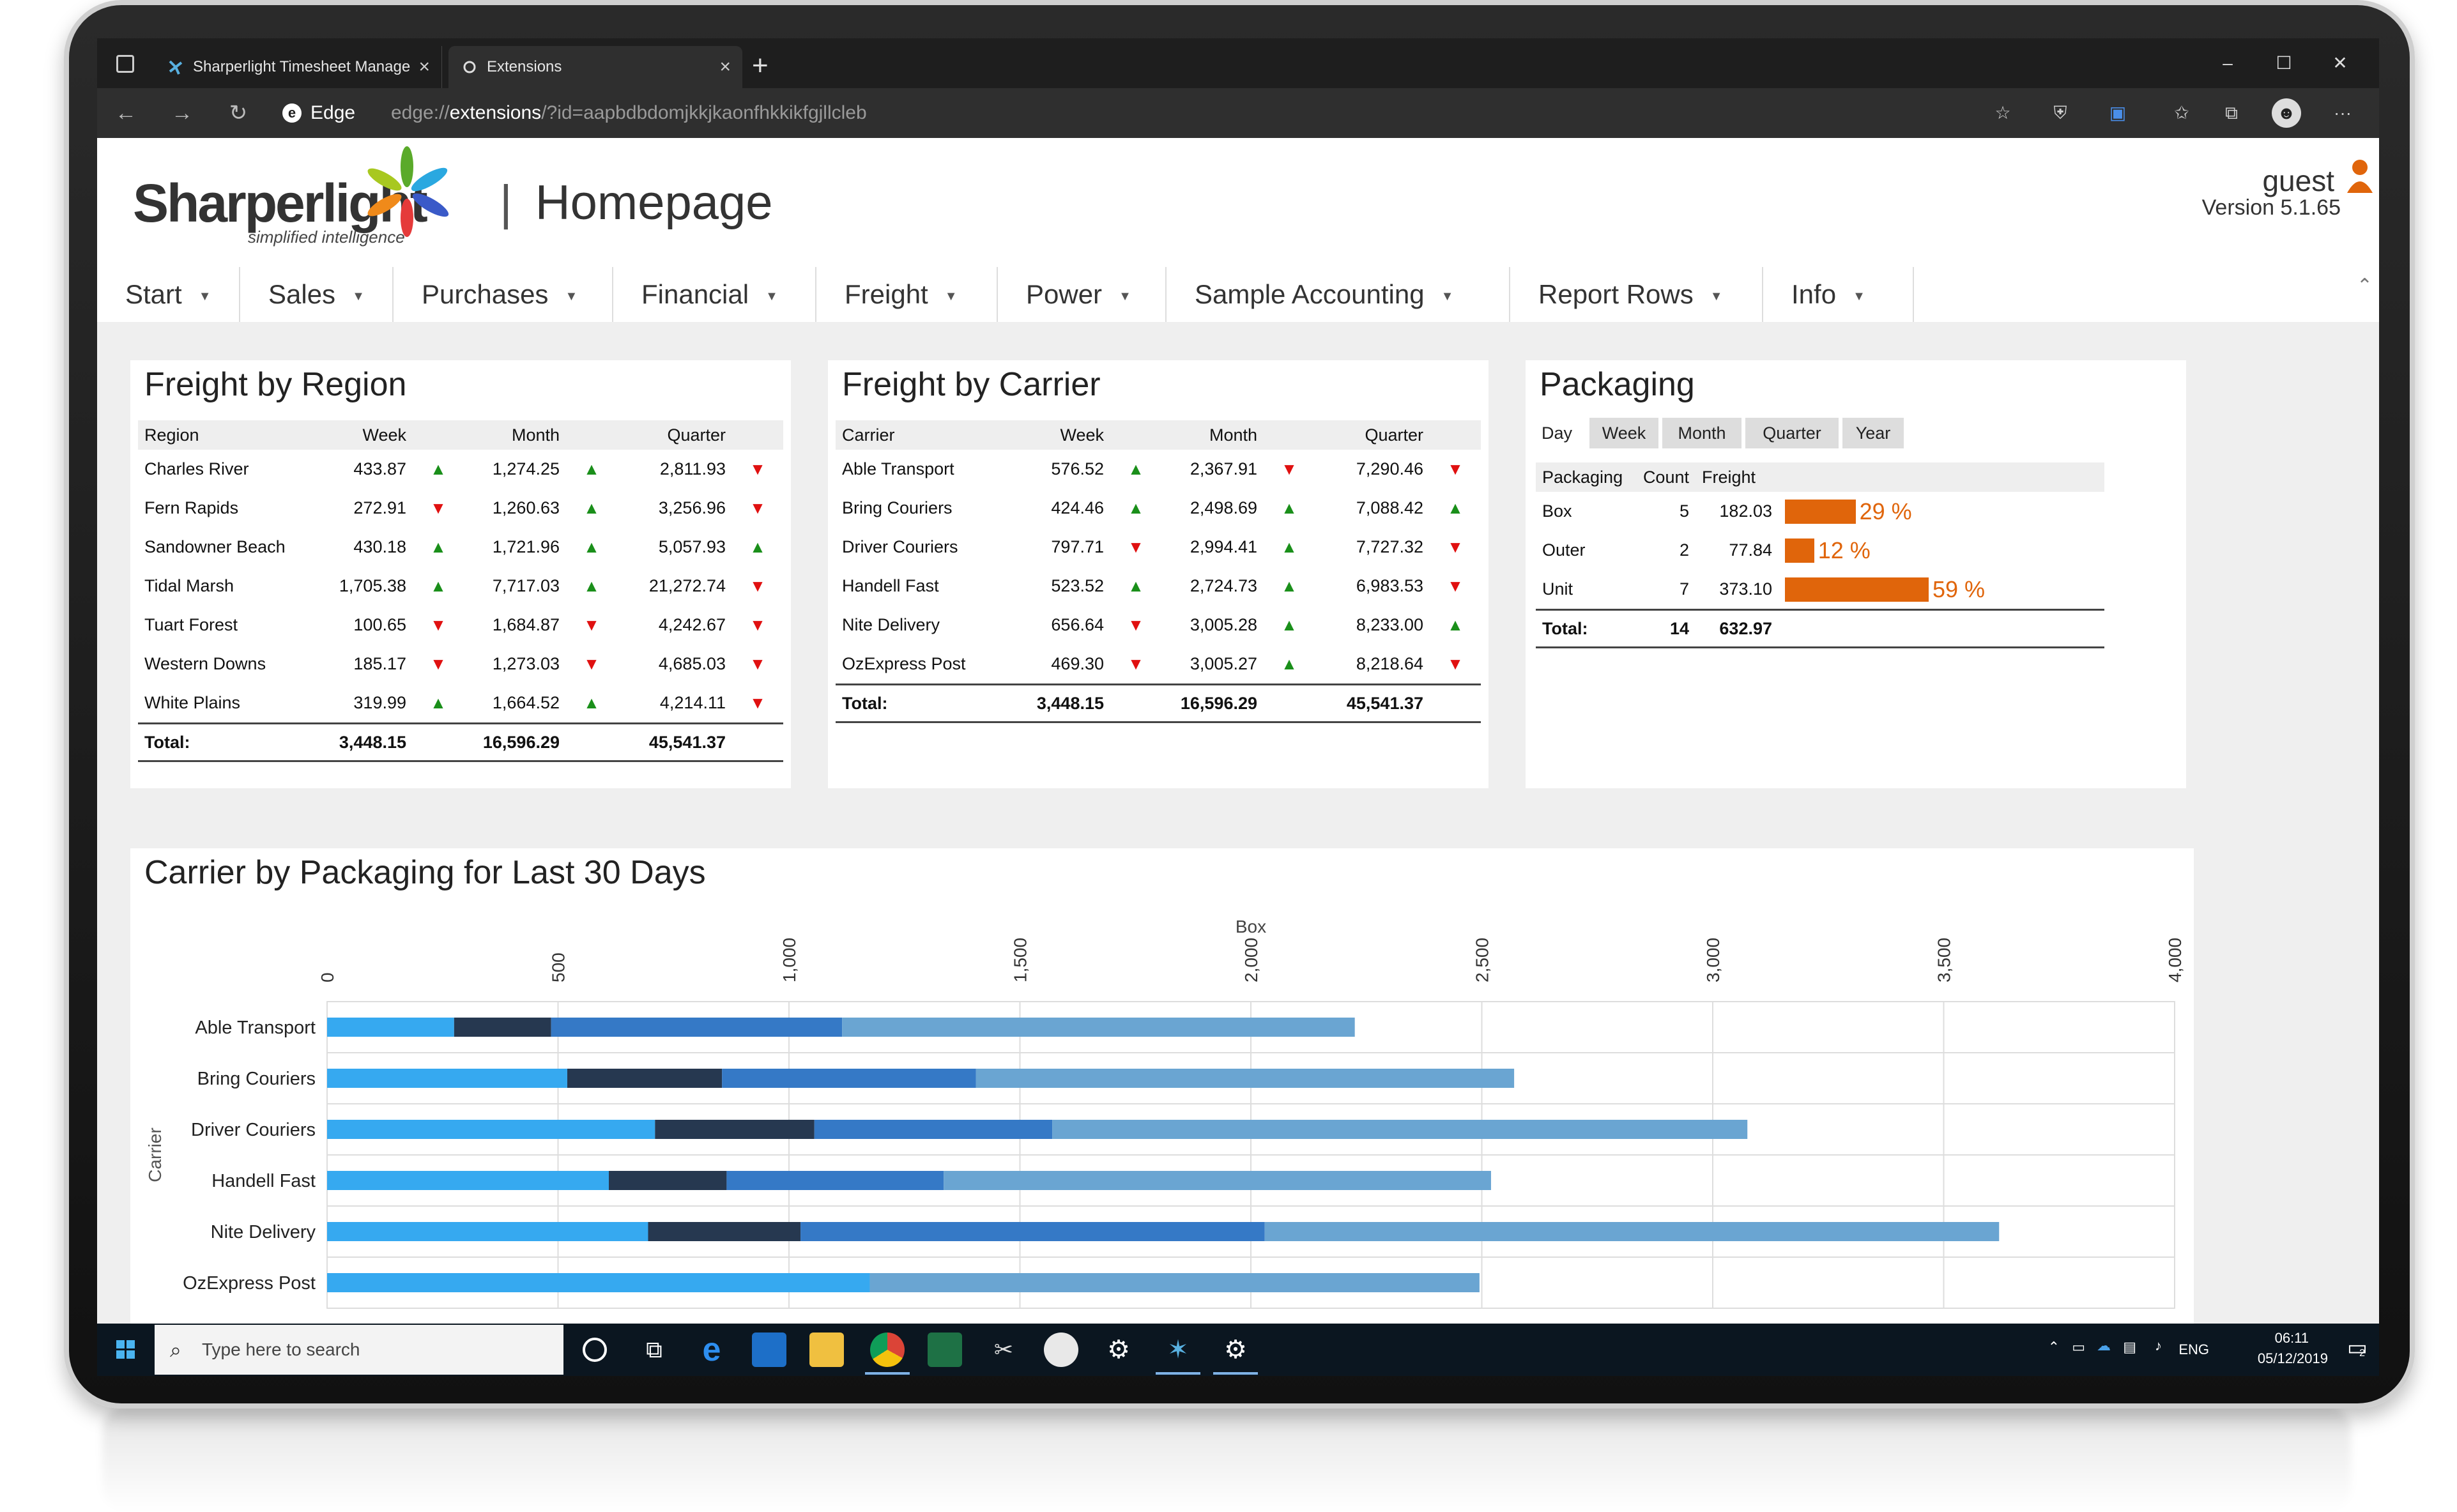 This screenshot has width=2457, height=1512. Describe the element at coordinates (460, 742) in the screenshot. I see `total-row: Total: 3,448.15 16,596.29 45,541.37` at that location.